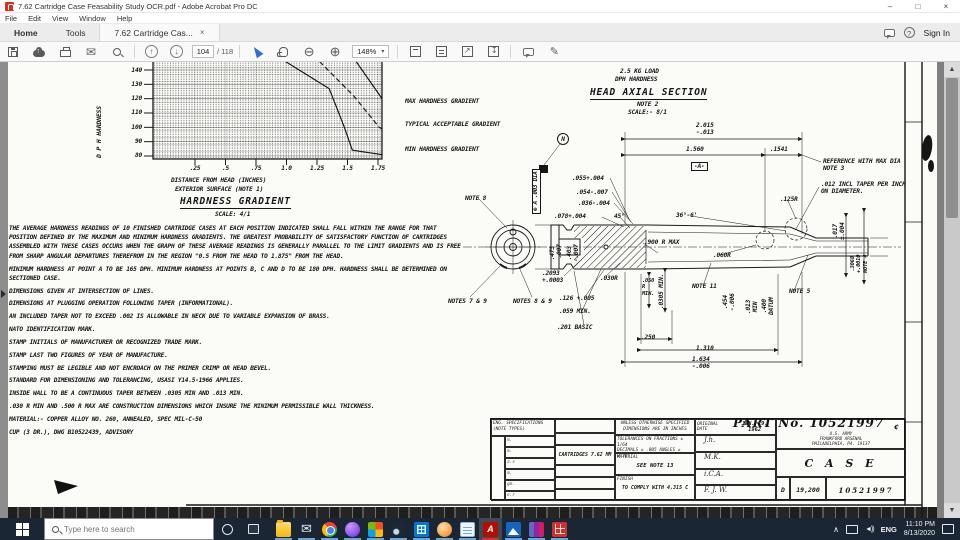  What do you see at coordinates (937, 33) in the screenshot?
I see `sign-in-button: Sign In` at bounding box center [937, 33].